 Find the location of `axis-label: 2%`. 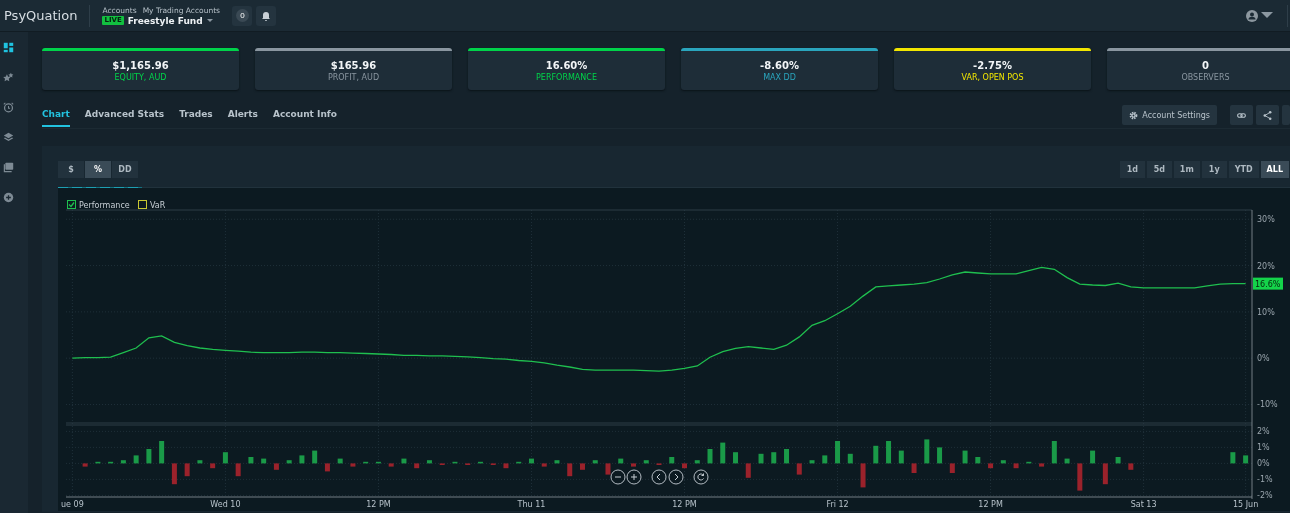

axis-label: 2% is located at coordinates (1263, 432).